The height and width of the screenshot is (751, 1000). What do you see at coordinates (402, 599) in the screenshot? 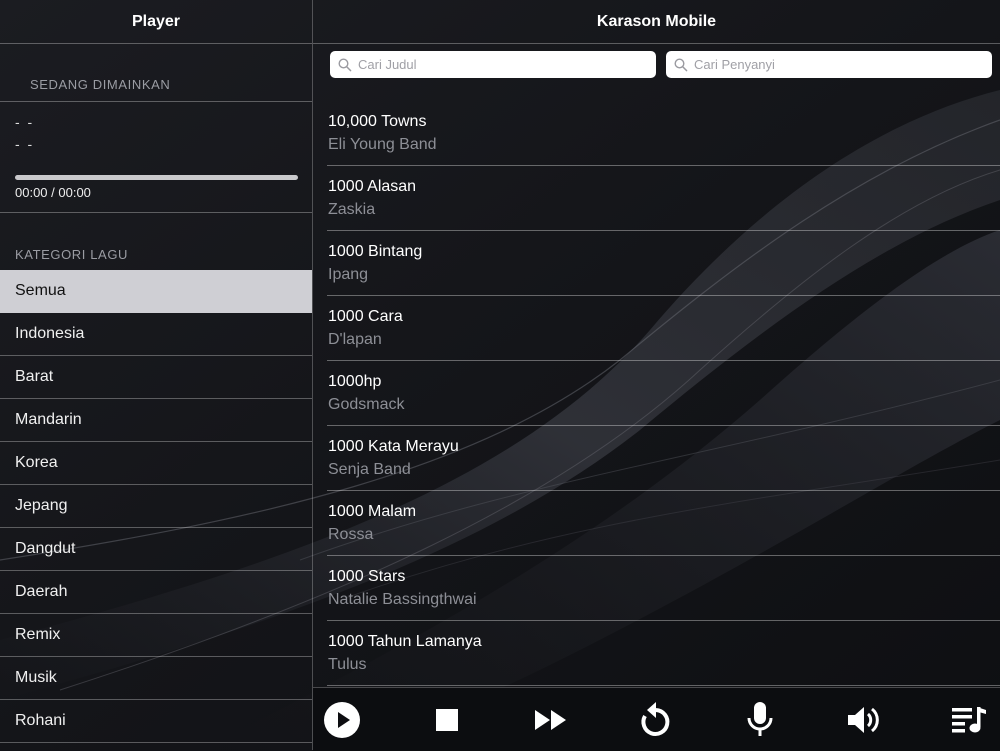
I see `song-artist: Natalie Bassingthwai` at bounding box center [402, 599].